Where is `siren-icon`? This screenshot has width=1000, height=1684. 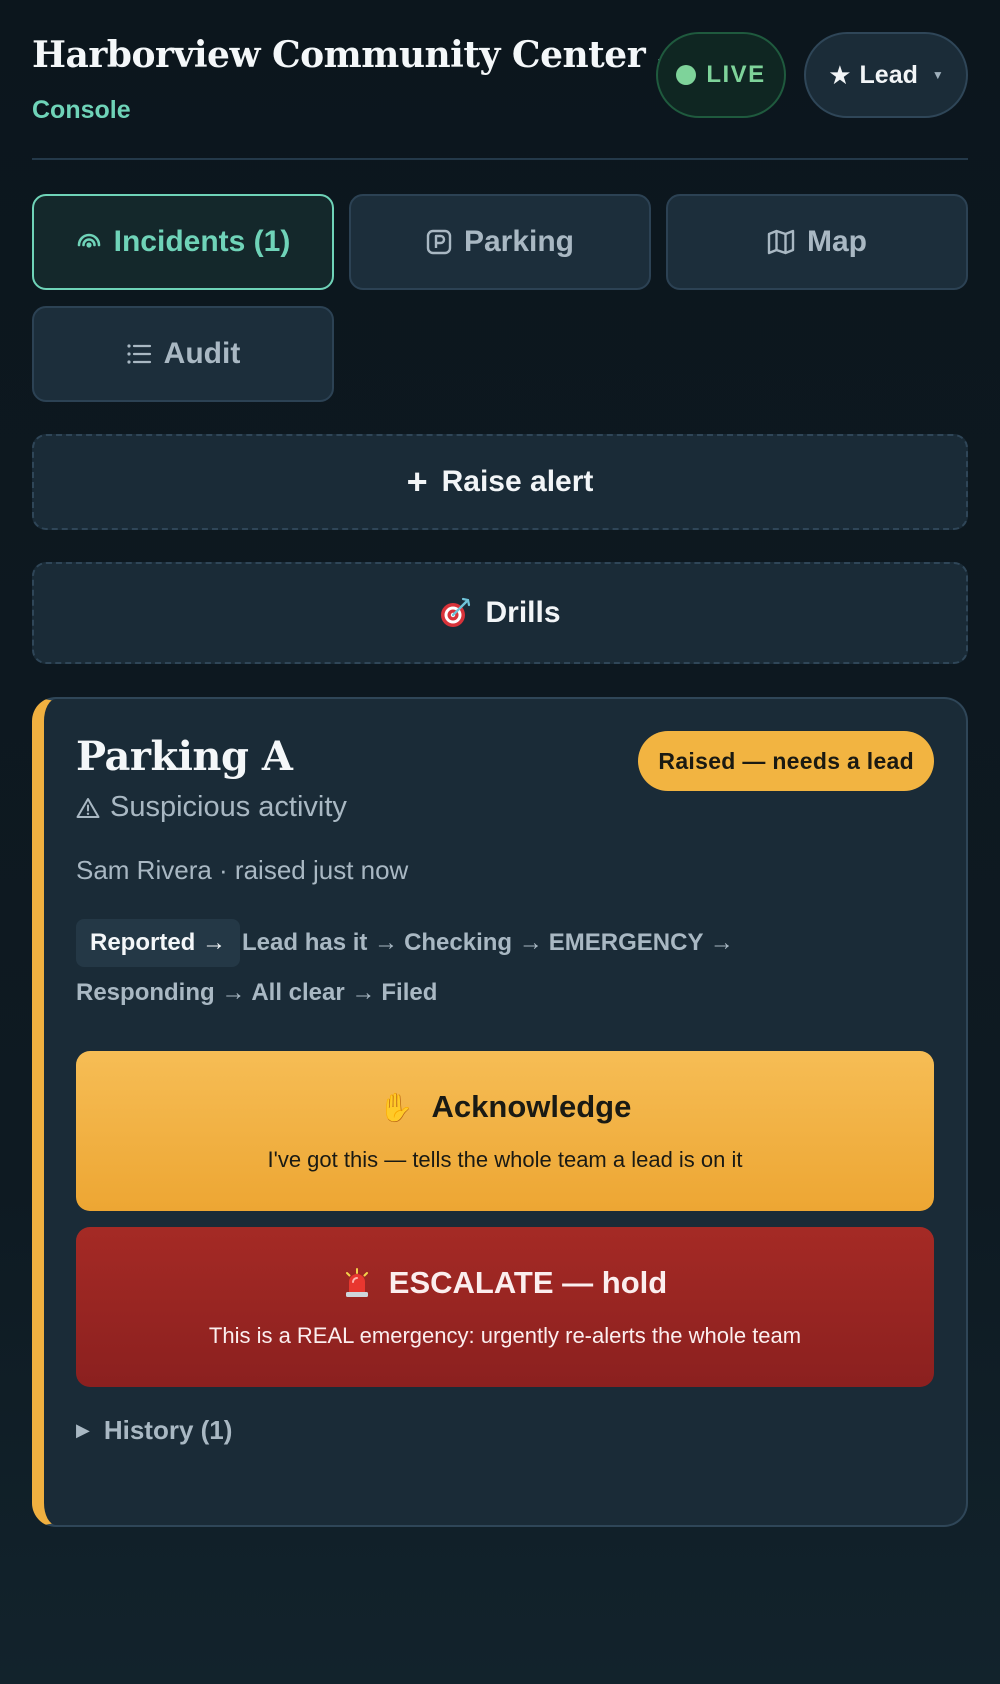
siren-icon is located at coordinates (356, 1282).